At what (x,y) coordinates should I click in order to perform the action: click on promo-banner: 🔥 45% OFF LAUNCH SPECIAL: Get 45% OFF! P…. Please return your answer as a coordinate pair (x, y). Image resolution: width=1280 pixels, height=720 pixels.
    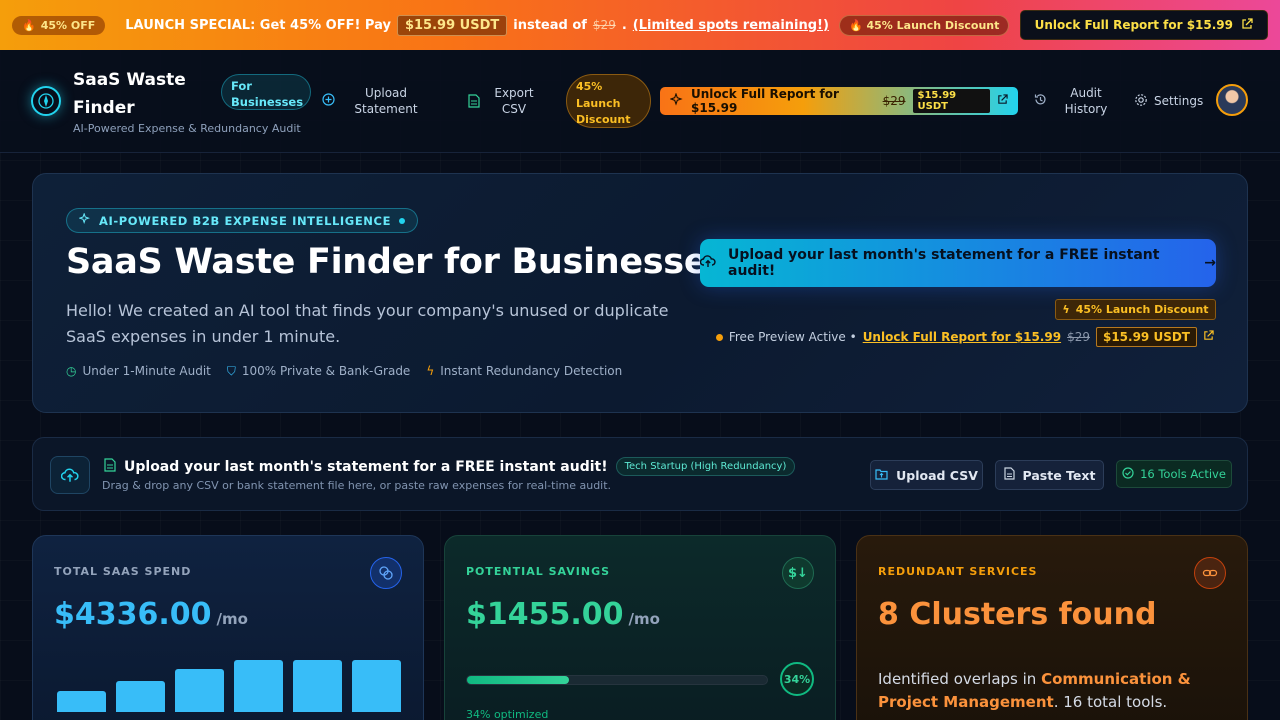
    Looking at the image, I should click on (640, 25).